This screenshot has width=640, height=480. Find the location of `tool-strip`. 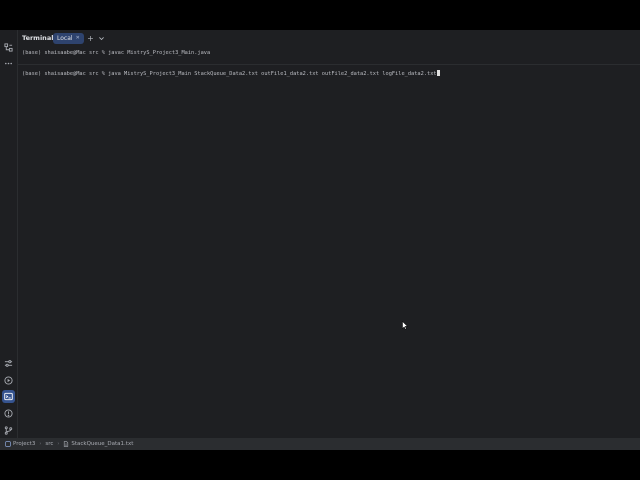

tool-strip is located at coordinates (9, 234).